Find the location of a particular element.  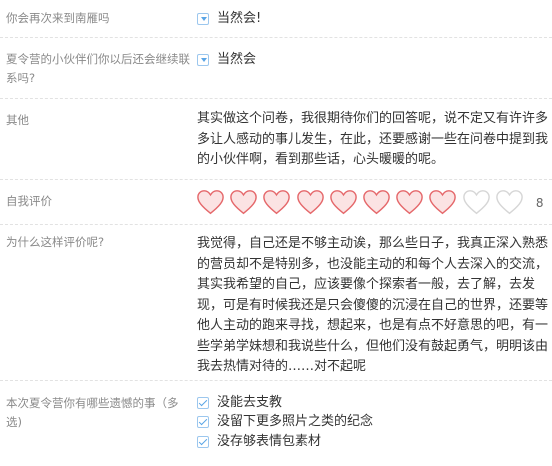

options-list: 没能去支教 没留下更多照片之类的纪念 没存够表情包素材 is located at coordinates (372, 422).